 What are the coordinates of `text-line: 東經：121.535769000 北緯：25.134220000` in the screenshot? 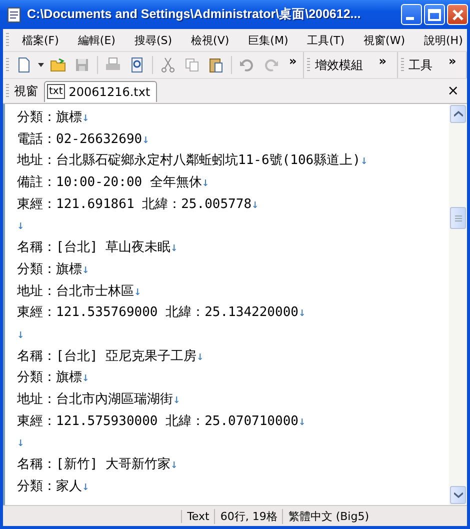 It's located at (157, 312).